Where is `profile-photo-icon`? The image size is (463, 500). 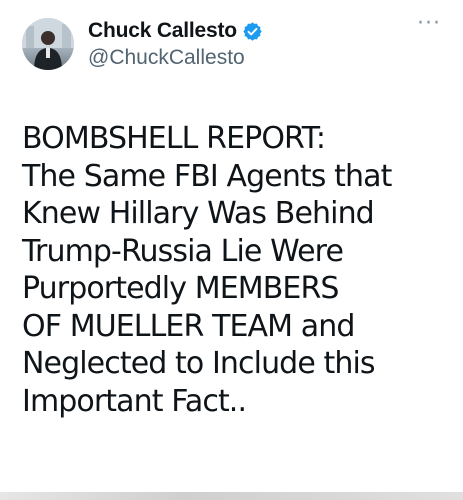
profile-photo-icon is located at coordinates (48, 44).